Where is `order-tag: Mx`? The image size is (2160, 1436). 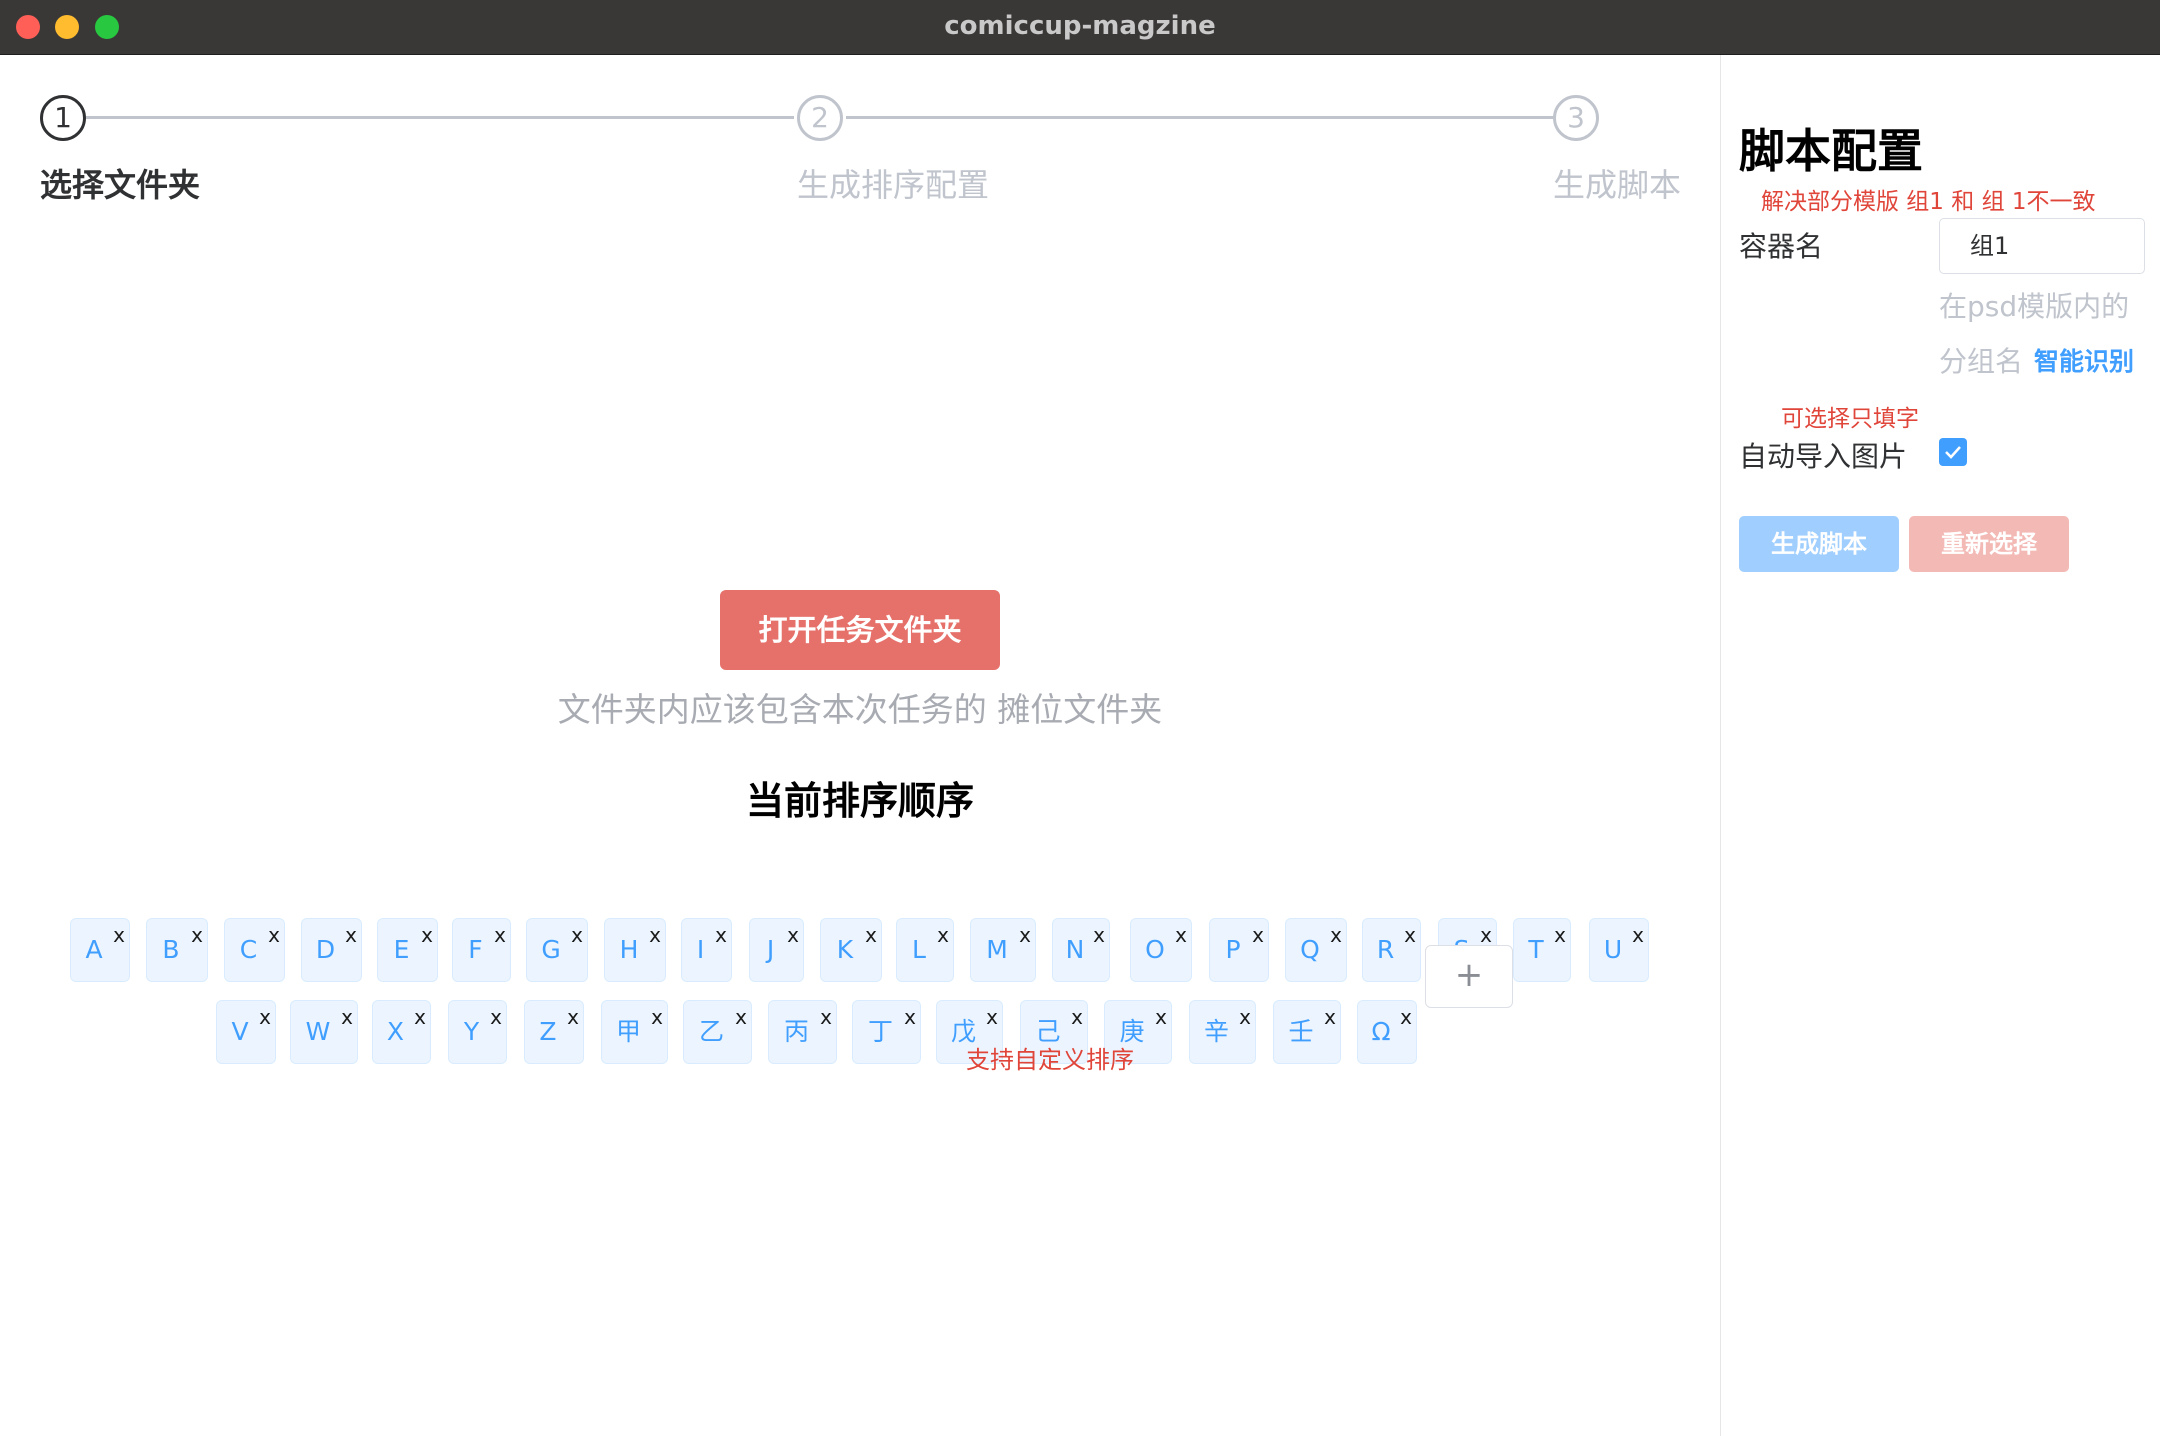 order-tag: Mx is located at coordinates (1003, 950).